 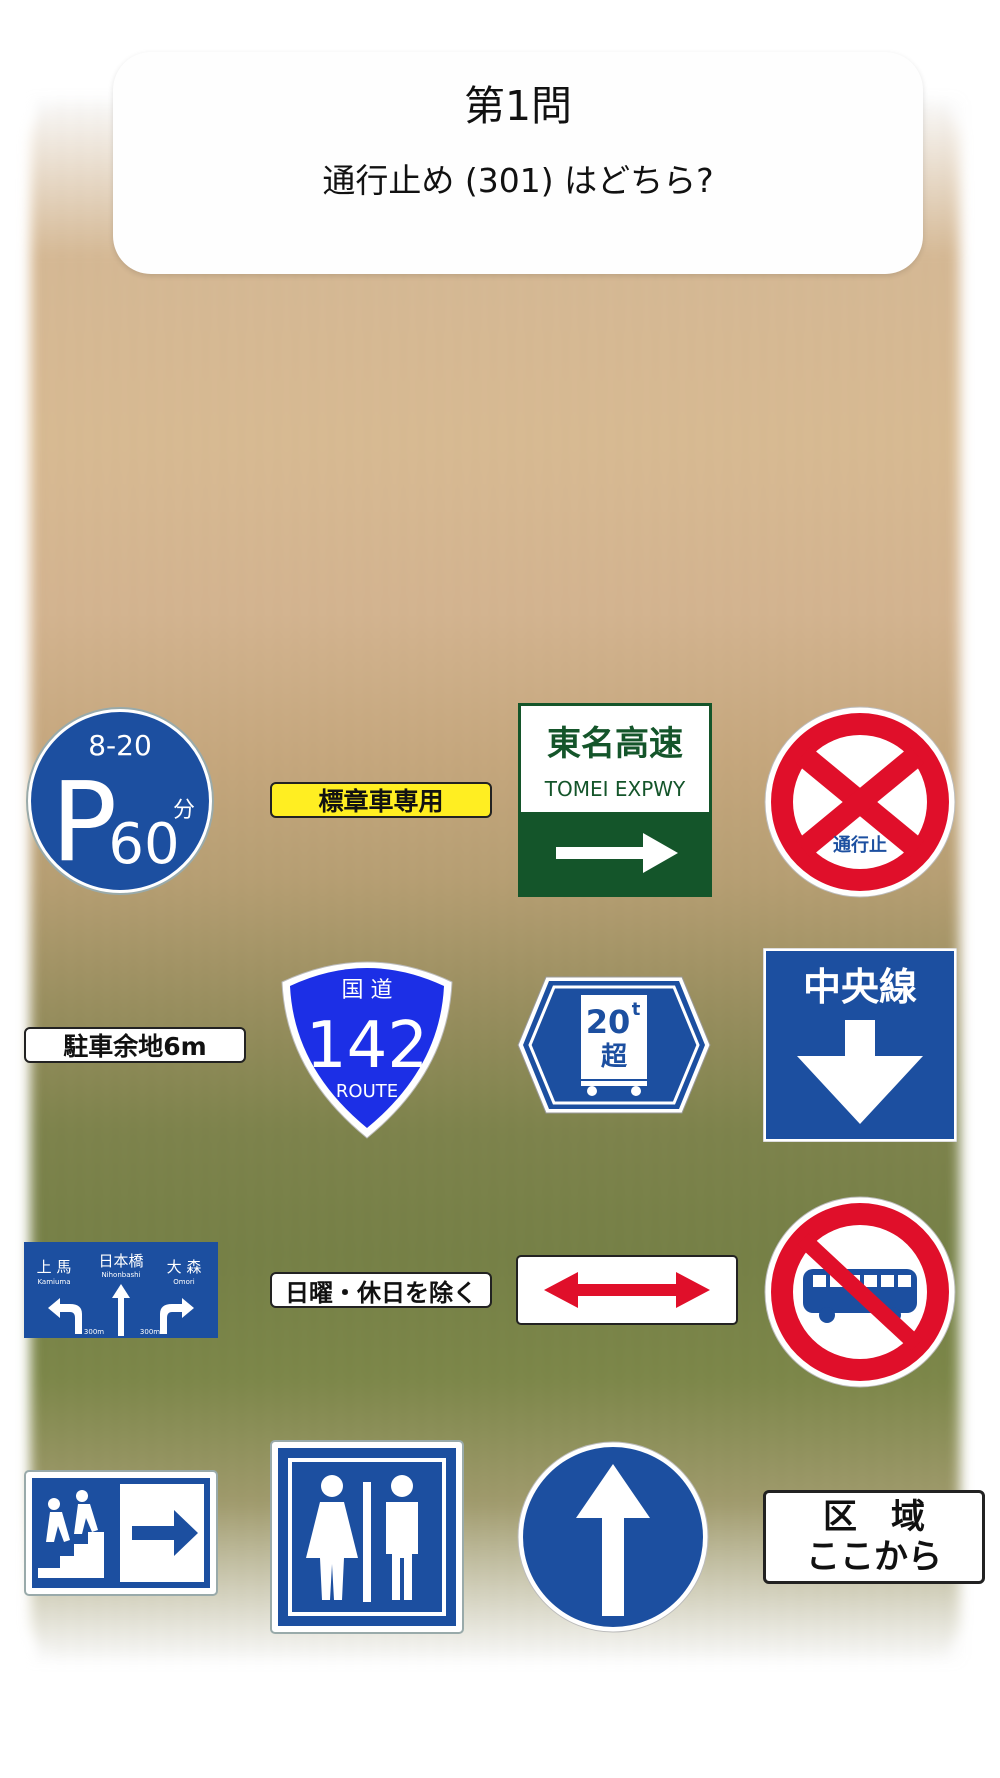 What do you see at coordinates (608, 1022) in the screenshot?
I see `weight-value: 20` at bounding box center [608, 1022].